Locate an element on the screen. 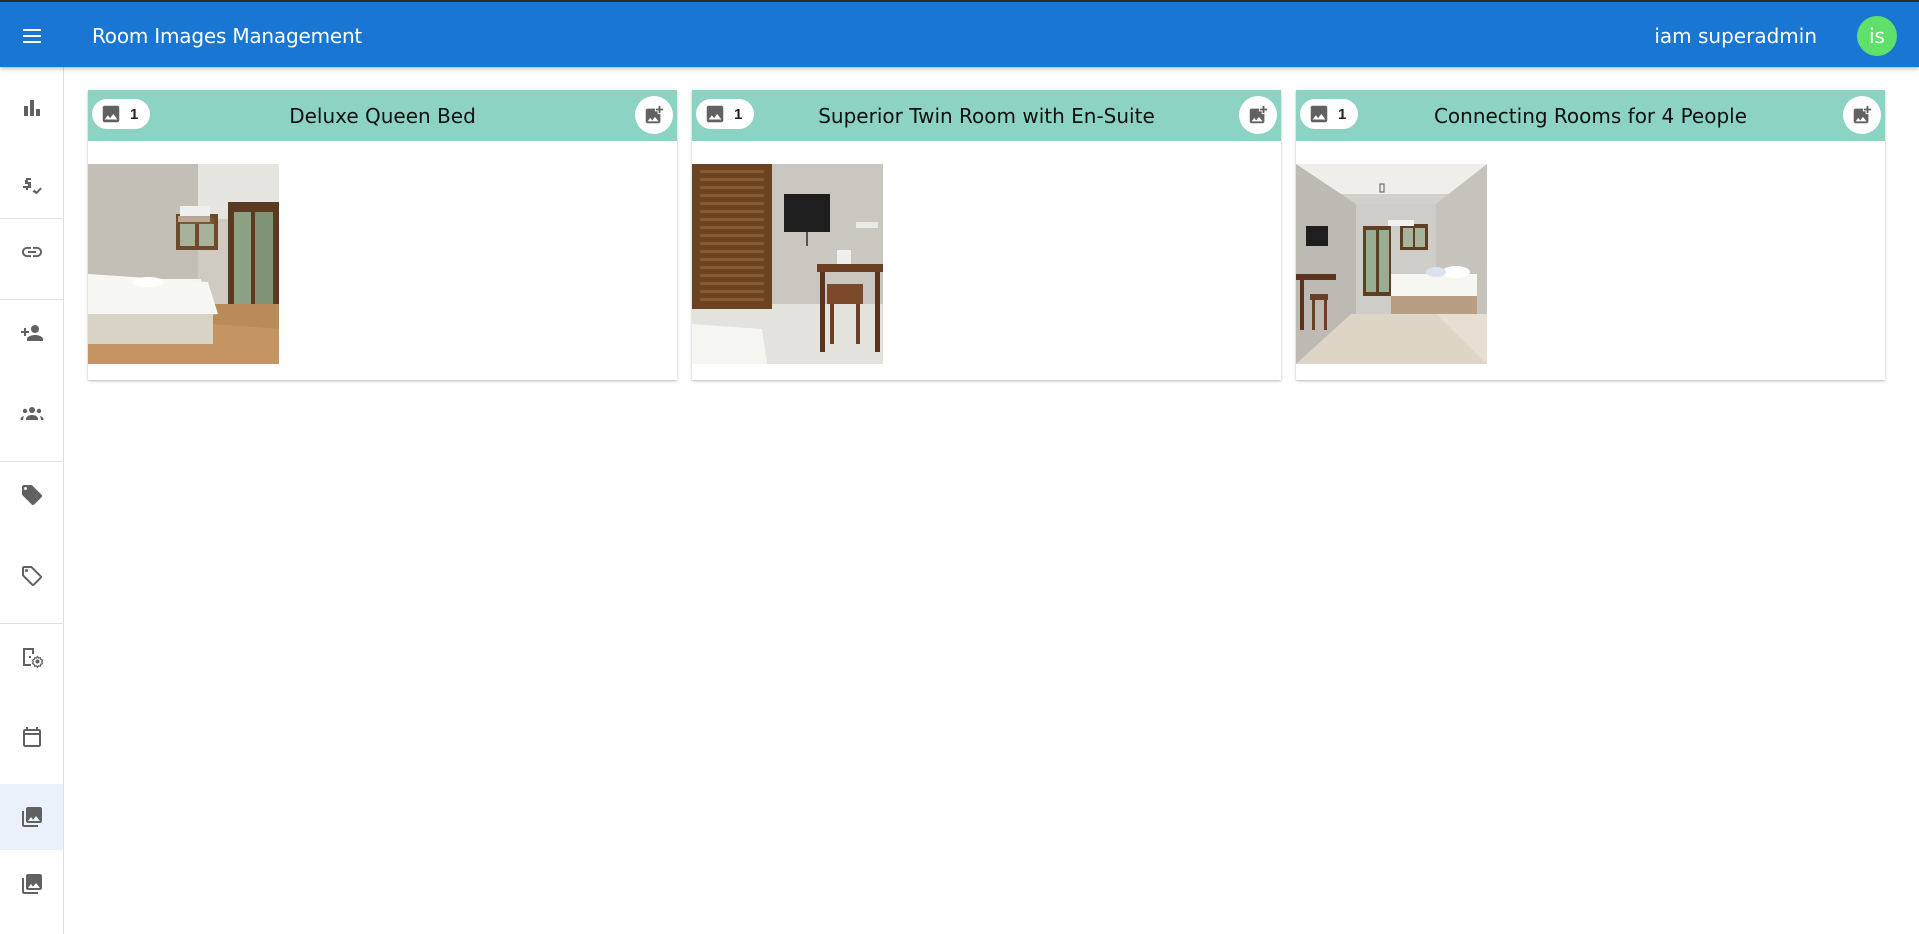 The image size is (1919, 934). room-card-header: 1 Deluxe Queen Bed is located at coordinates (382, 115).